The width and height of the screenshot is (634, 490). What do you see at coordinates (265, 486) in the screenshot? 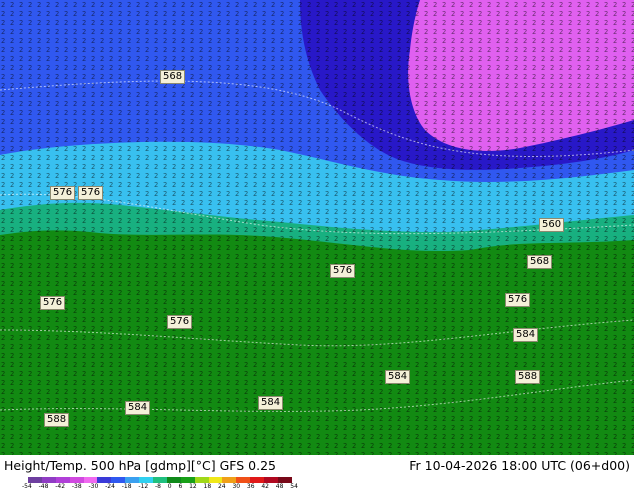
I see `colorbar-tick-label: 42` at bounding box center [265, 486].